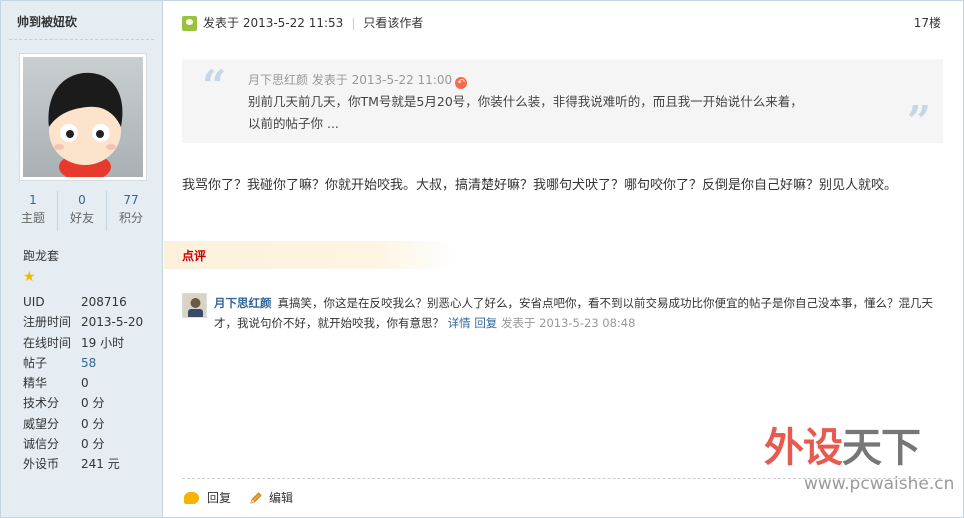 The image size is (964, 518). I want to click on star-icon: ★, so click(29, 277).